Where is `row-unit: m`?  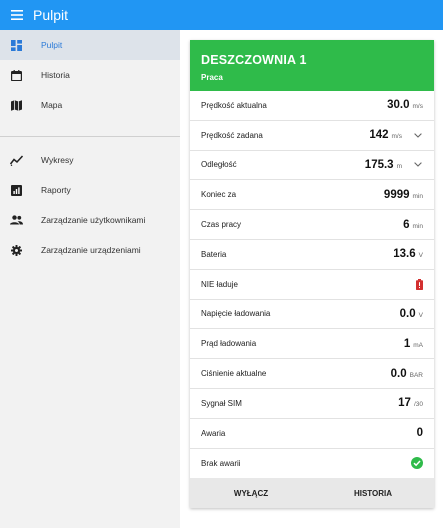 row-unit: m is located at coordinates (399, 166).